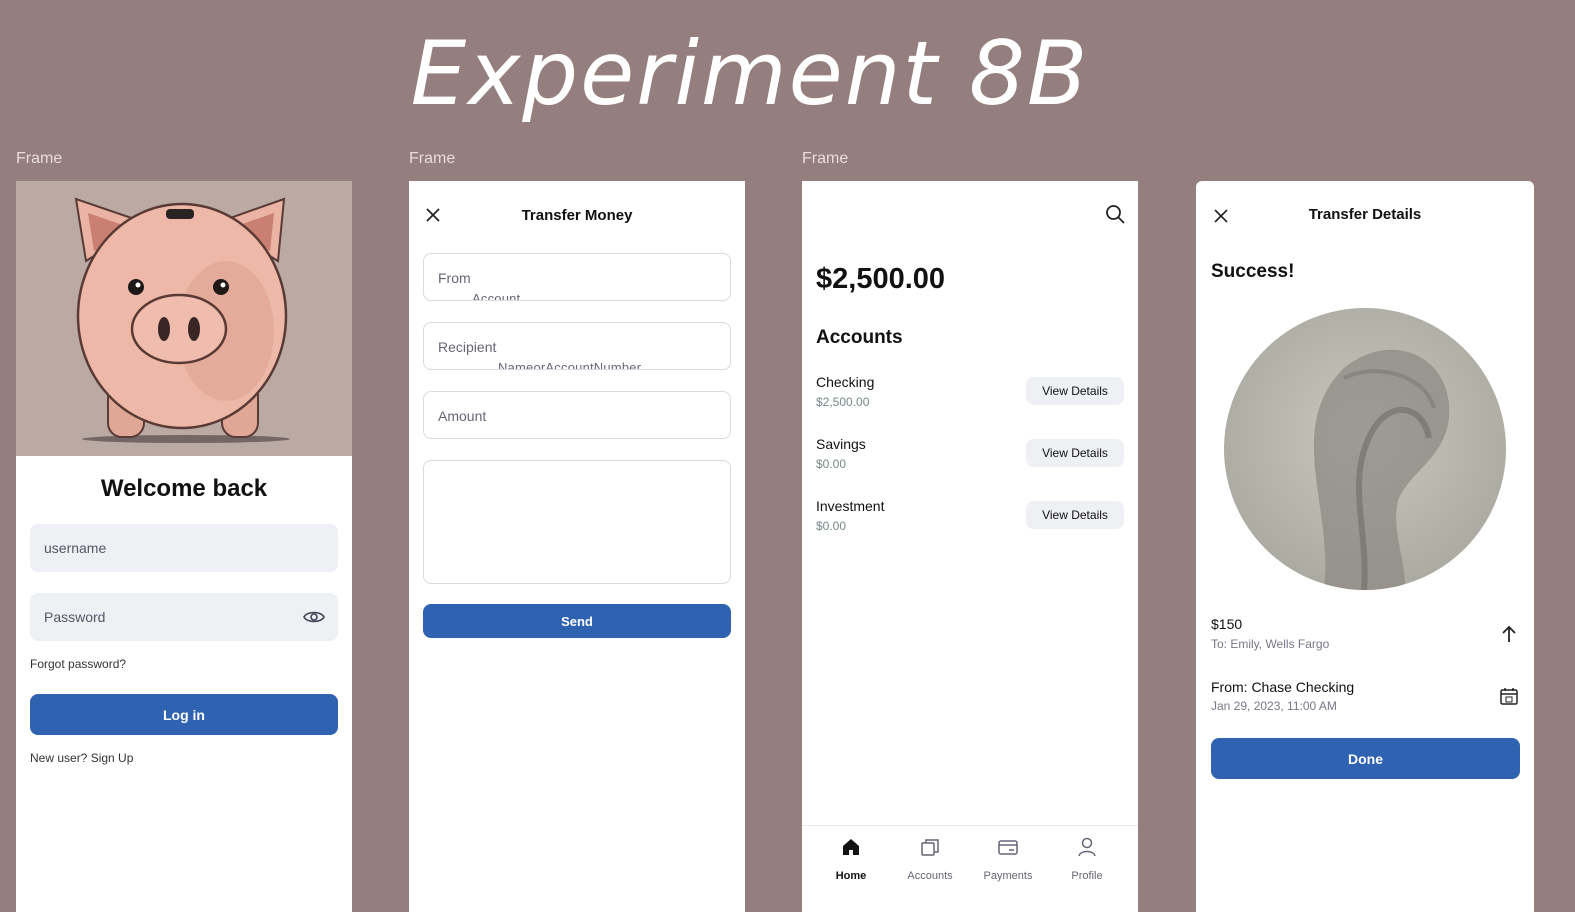 This screenshot has width=1575, height=912. What do you see at coordinates (1365, 449) in the screenshot?
I see `transfer-photo` at bounding box center [1365, 449].